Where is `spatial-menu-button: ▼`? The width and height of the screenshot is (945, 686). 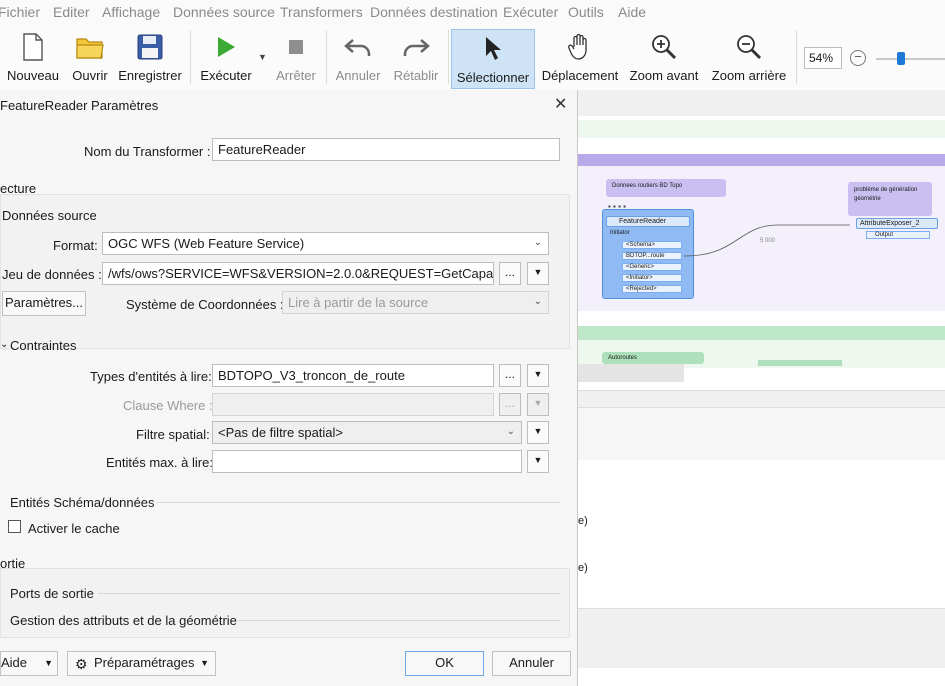
spatial-menu-button: ▼ is located at coordinates (538, 432).